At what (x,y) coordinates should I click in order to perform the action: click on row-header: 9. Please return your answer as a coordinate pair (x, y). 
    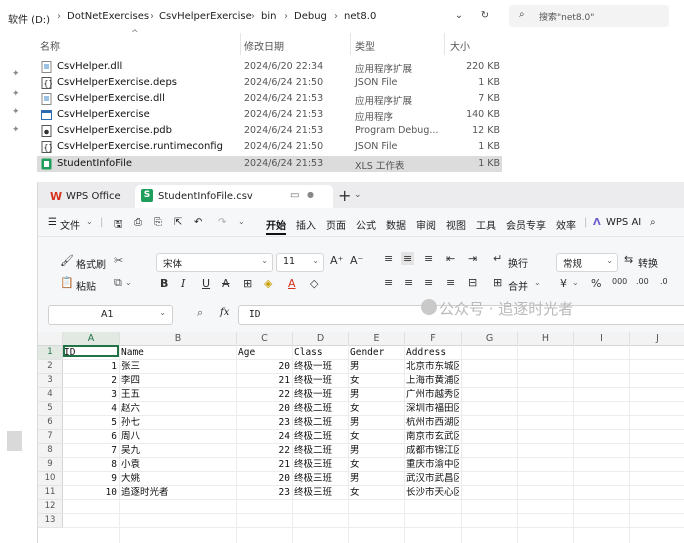
    Looking at the image, I should click on (50, 465).